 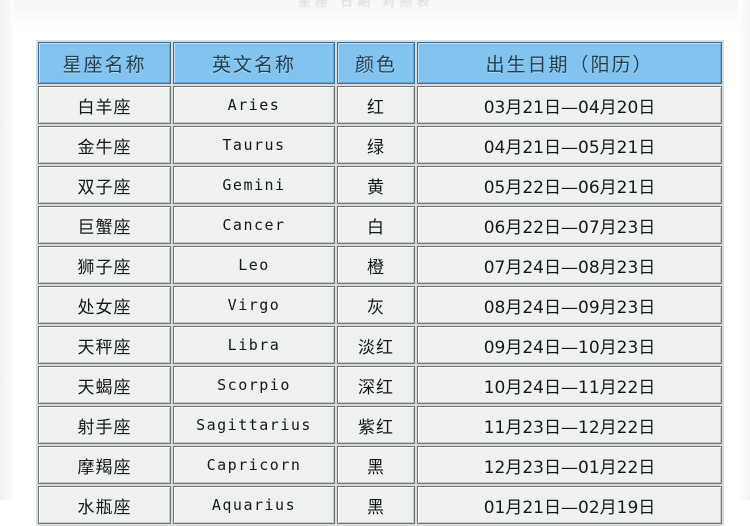 I want to click on zodiac-name-cell: 水瓶座, so click(x=104, y=505).